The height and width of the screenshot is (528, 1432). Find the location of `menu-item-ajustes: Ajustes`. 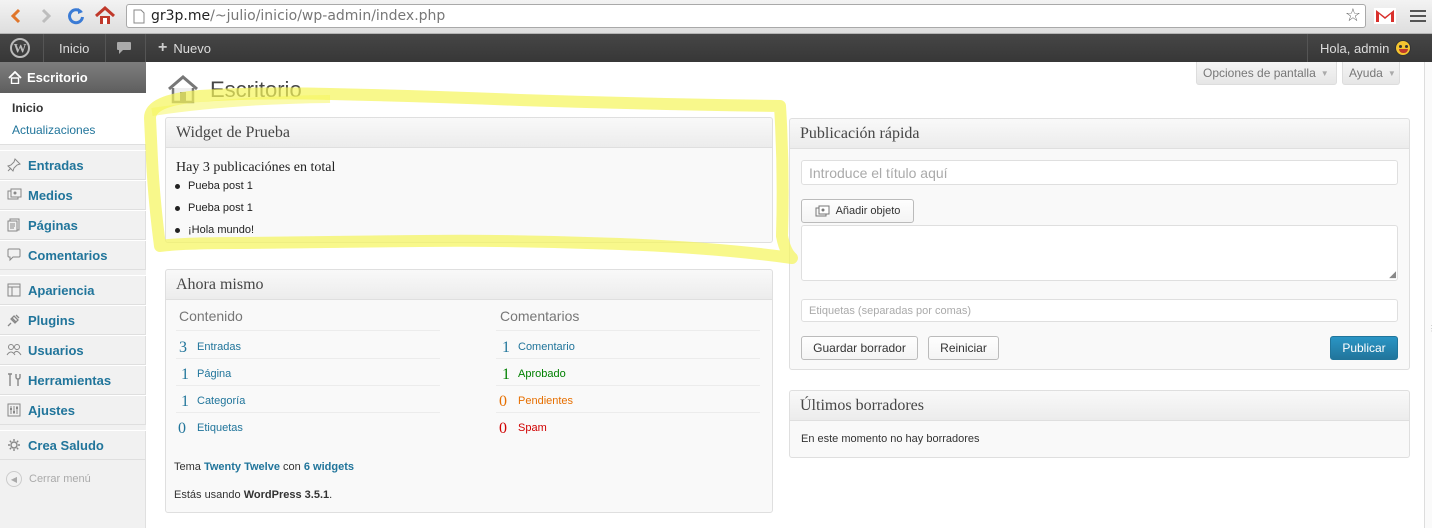

menu-item-ajustes: Ajustes is located at coordinates (73, 410).